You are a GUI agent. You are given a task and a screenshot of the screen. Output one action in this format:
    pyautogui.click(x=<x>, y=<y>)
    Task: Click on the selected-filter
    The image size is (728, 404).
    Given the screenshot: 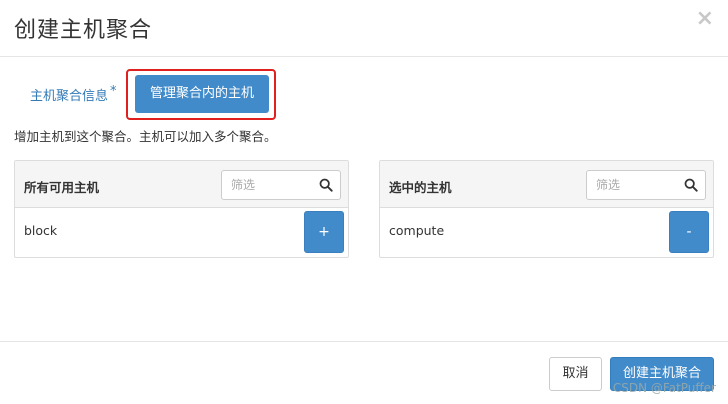 What is the action you would take?
    pyautogui.click(x=646, y=185)
    